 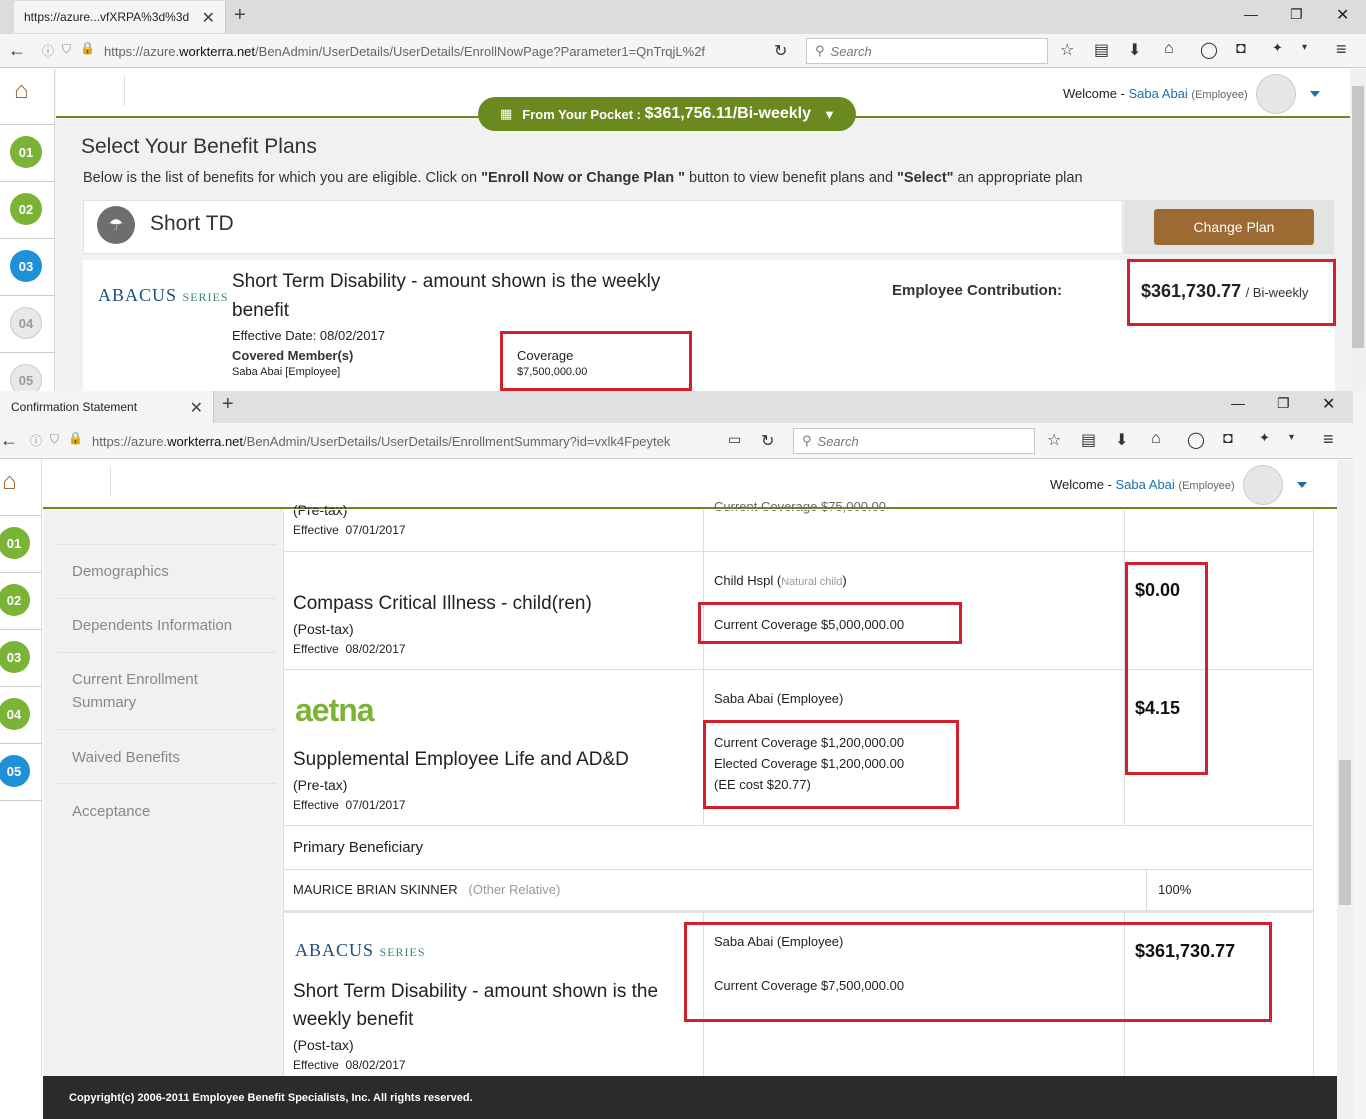 What do you see at coordinates (152, 625) in the screenshot?
I see `menu-dependents-information: Dependents Information` at bounding box center [152, 625].